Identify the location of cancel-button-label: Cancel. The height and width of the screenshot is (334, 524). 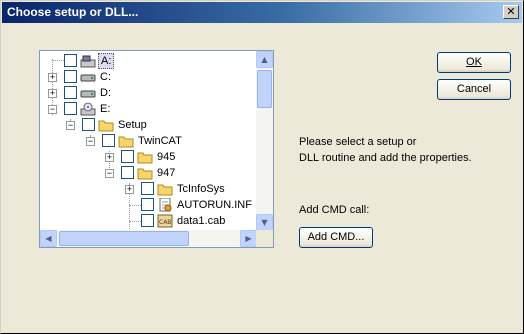
(474, 89).